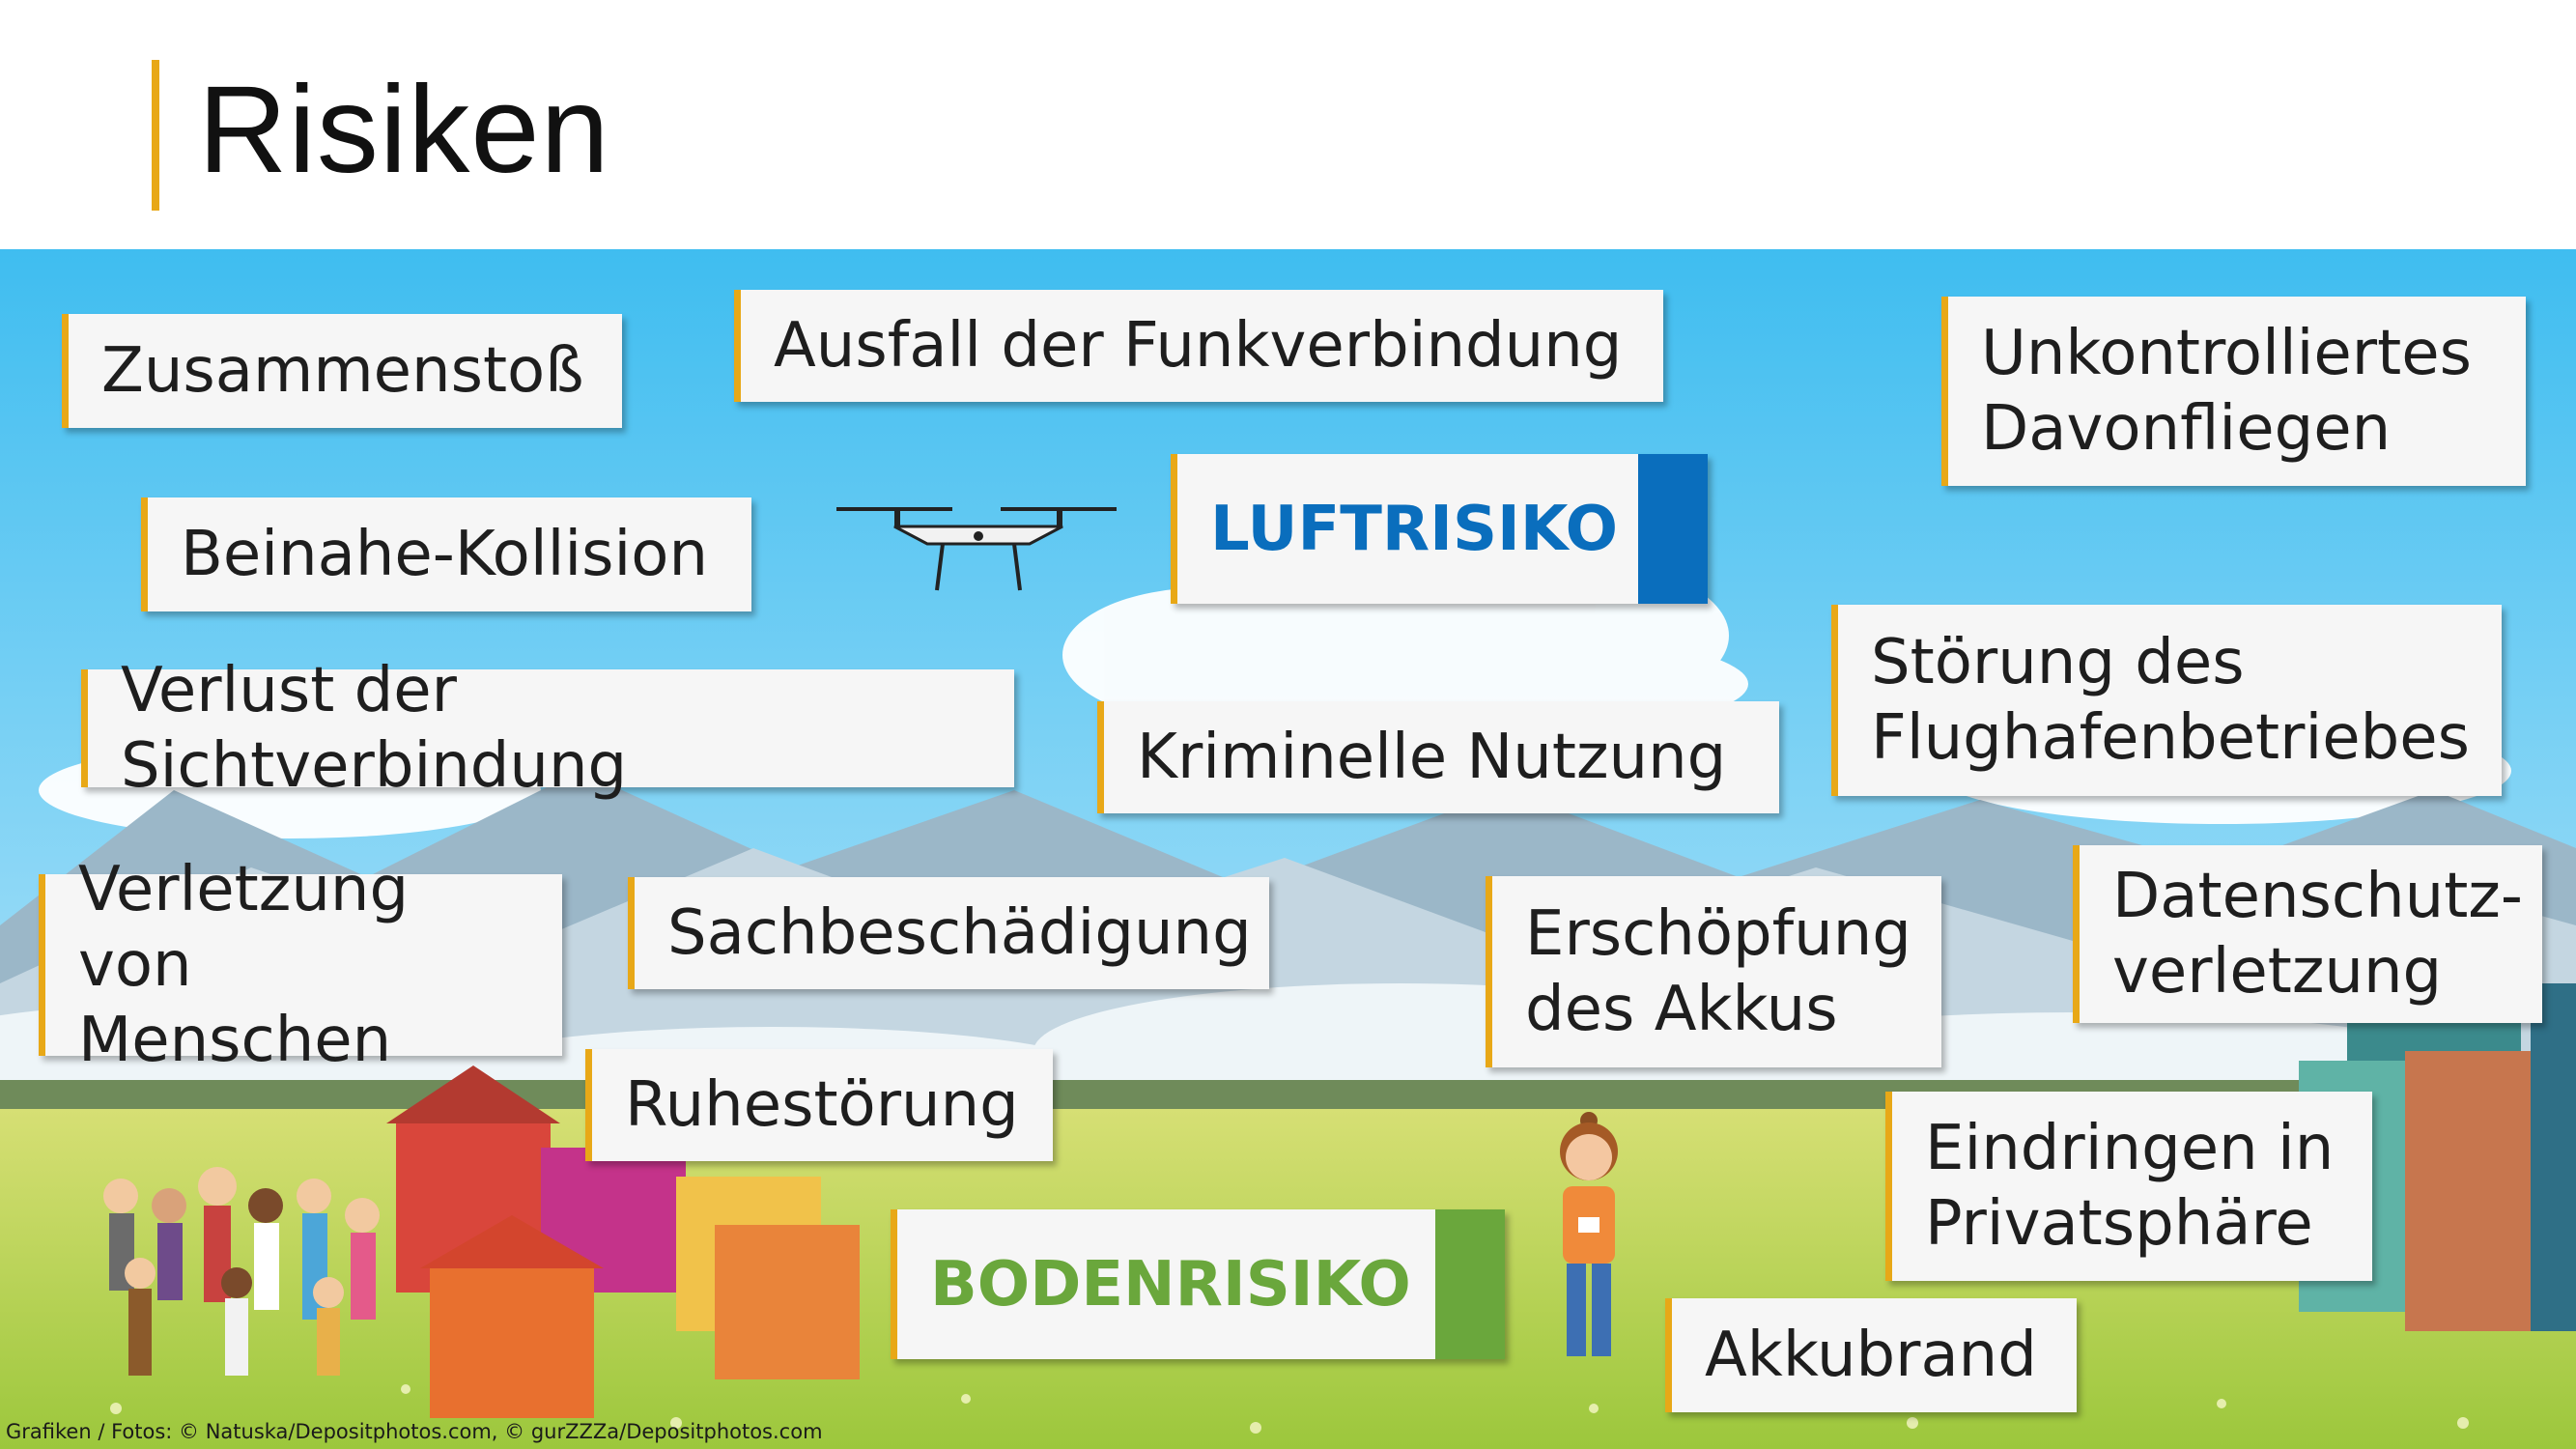 This screenshot has width=2576, height=1449. Describe the element at coordinates (1871, 1355) in the screenshot. I see `risk-akkubrand: Akkubrand` at that location.